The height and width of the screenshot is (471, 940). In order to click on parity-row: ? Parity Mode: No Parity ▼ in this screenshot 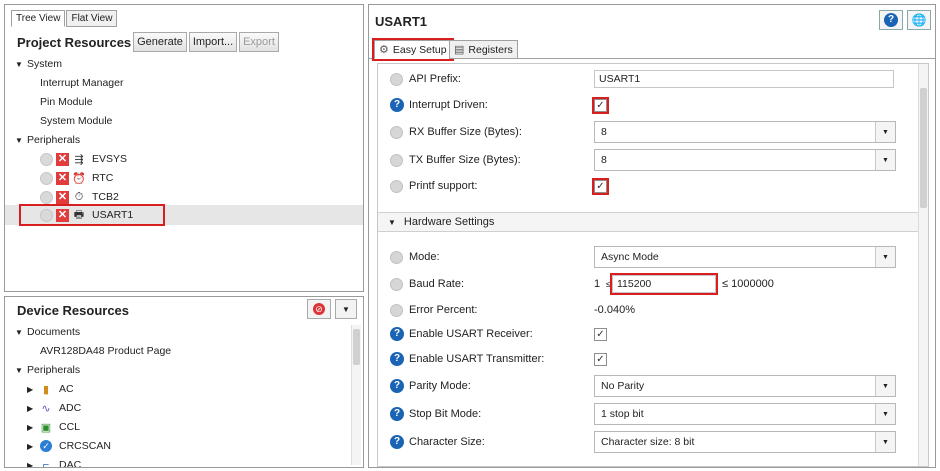, I will do `click(648, 386)`.